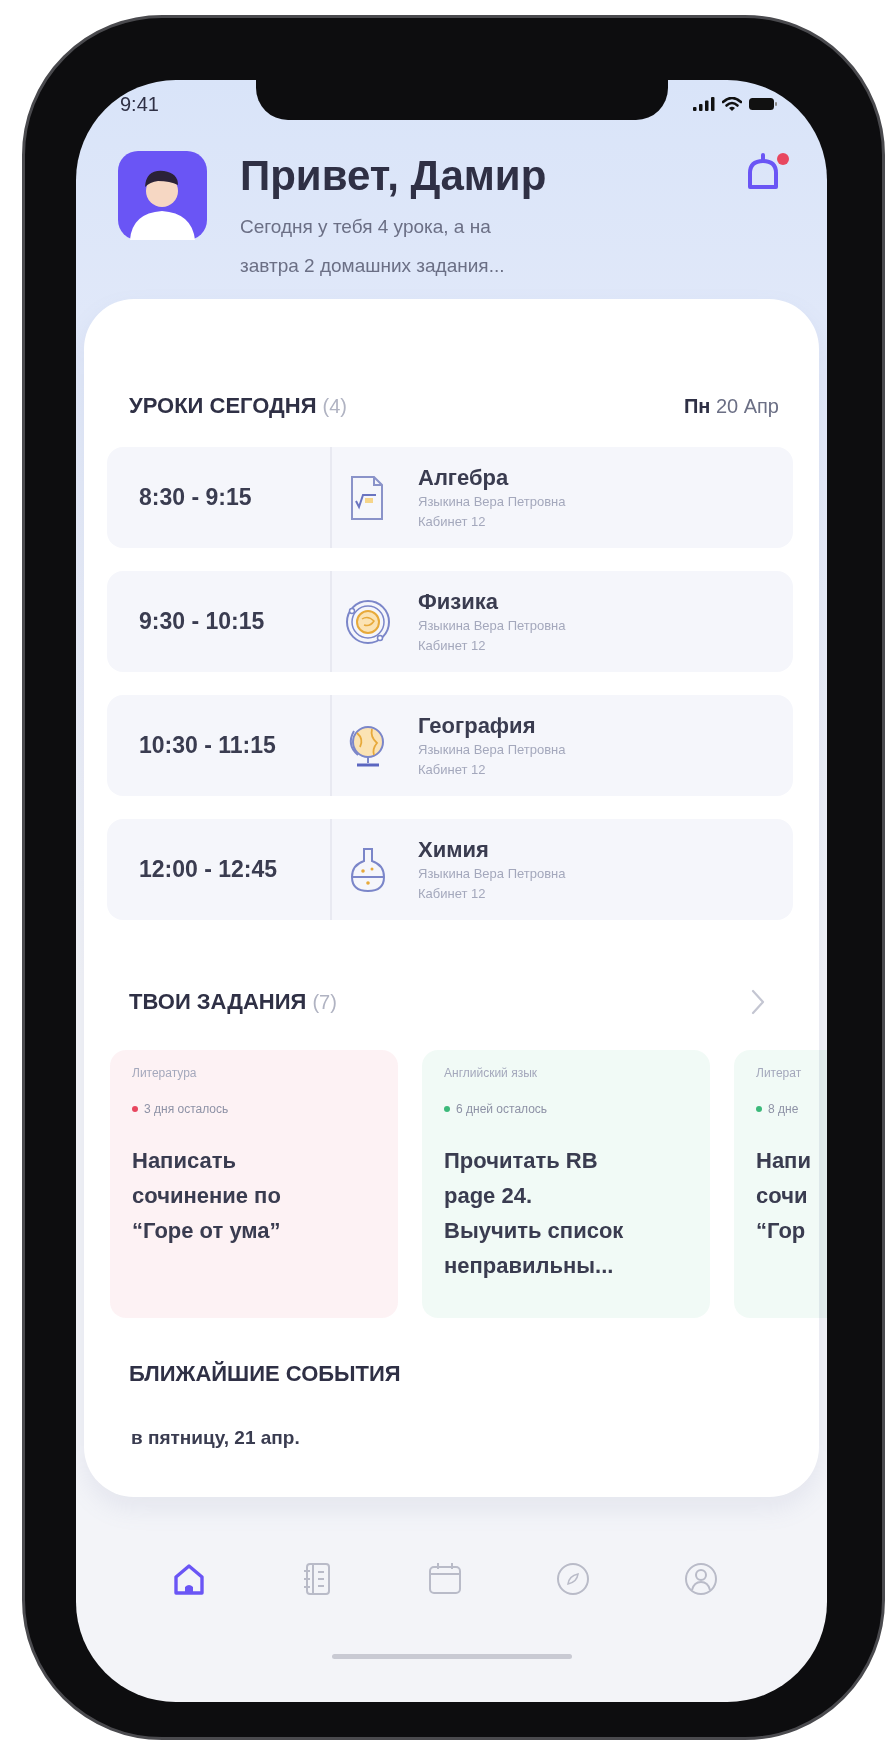 This screenshot has width=892, height=1747. I want to click on task-subject: Литература, so click(165, 1073).